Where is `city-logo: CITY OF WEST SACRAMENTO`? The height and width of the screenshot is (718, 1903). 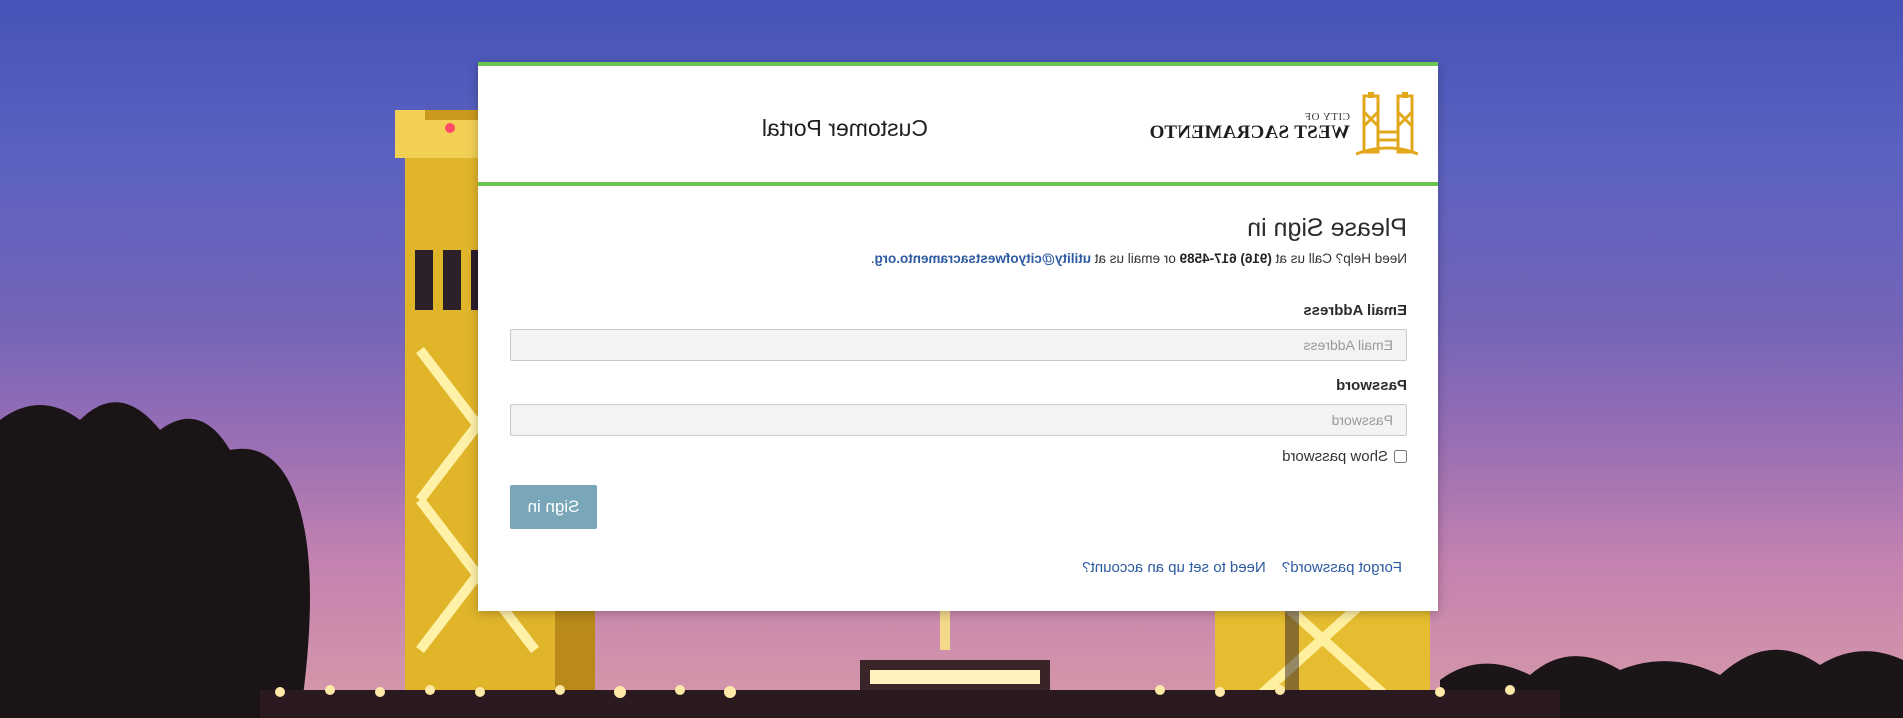 city-logo: CITY OF WEST SACRAMENTO is located at coordinates (1283, 127).